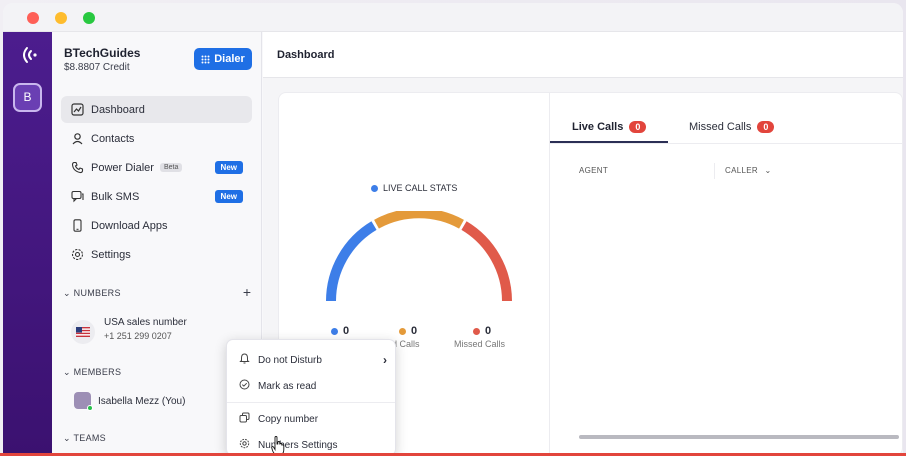 The height and width of the screenshot is (456, 906). What do you see at coordinates (145, 322) in the screenshot?
I see `number-name: USA sales number` at bounding box center [145, 322].